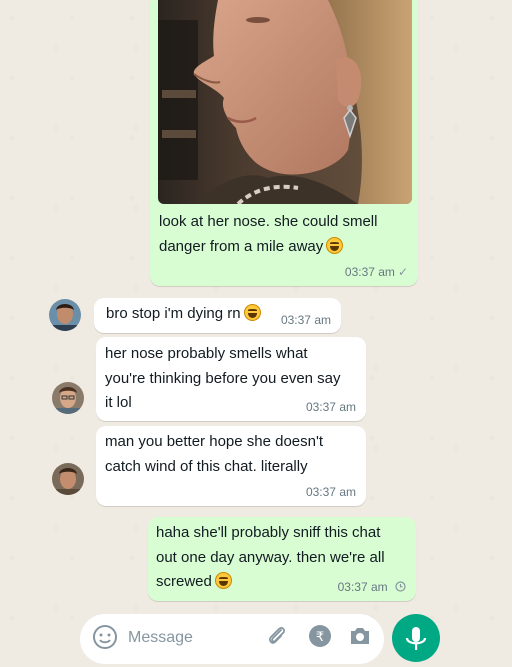  Describe the element at coordinates (400, 586) in the screenshot. I see `clock-pending-icon` at that location.